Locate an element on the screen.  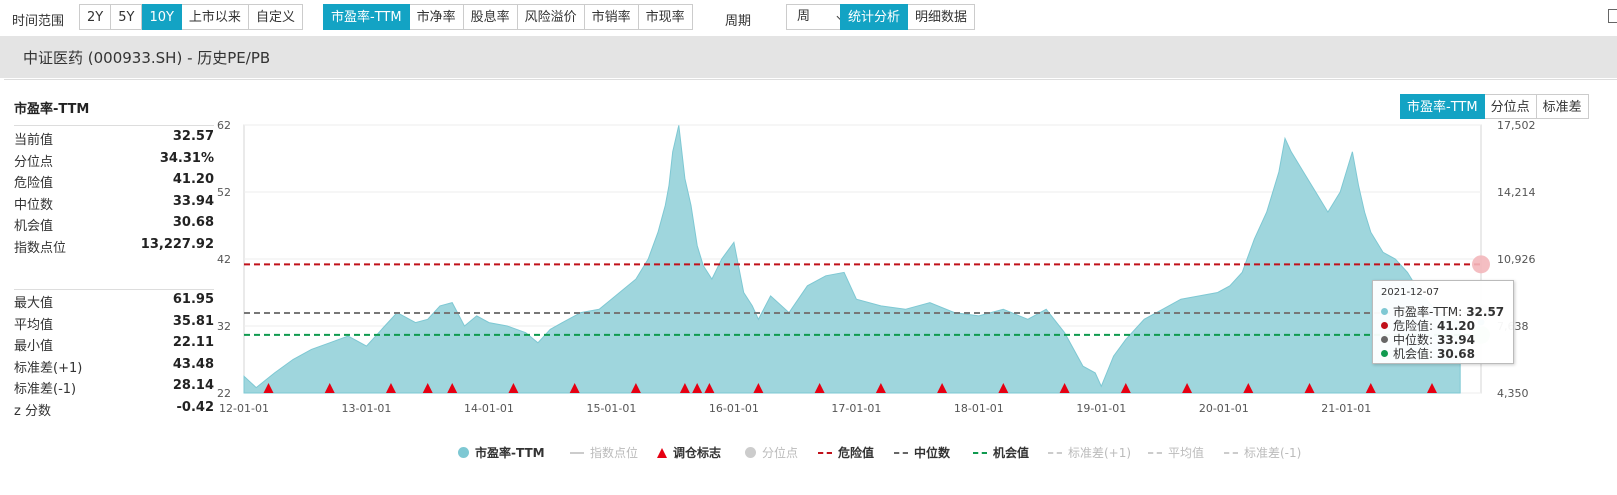
legend-item: 中位数 is located at coordinates (922, 452).